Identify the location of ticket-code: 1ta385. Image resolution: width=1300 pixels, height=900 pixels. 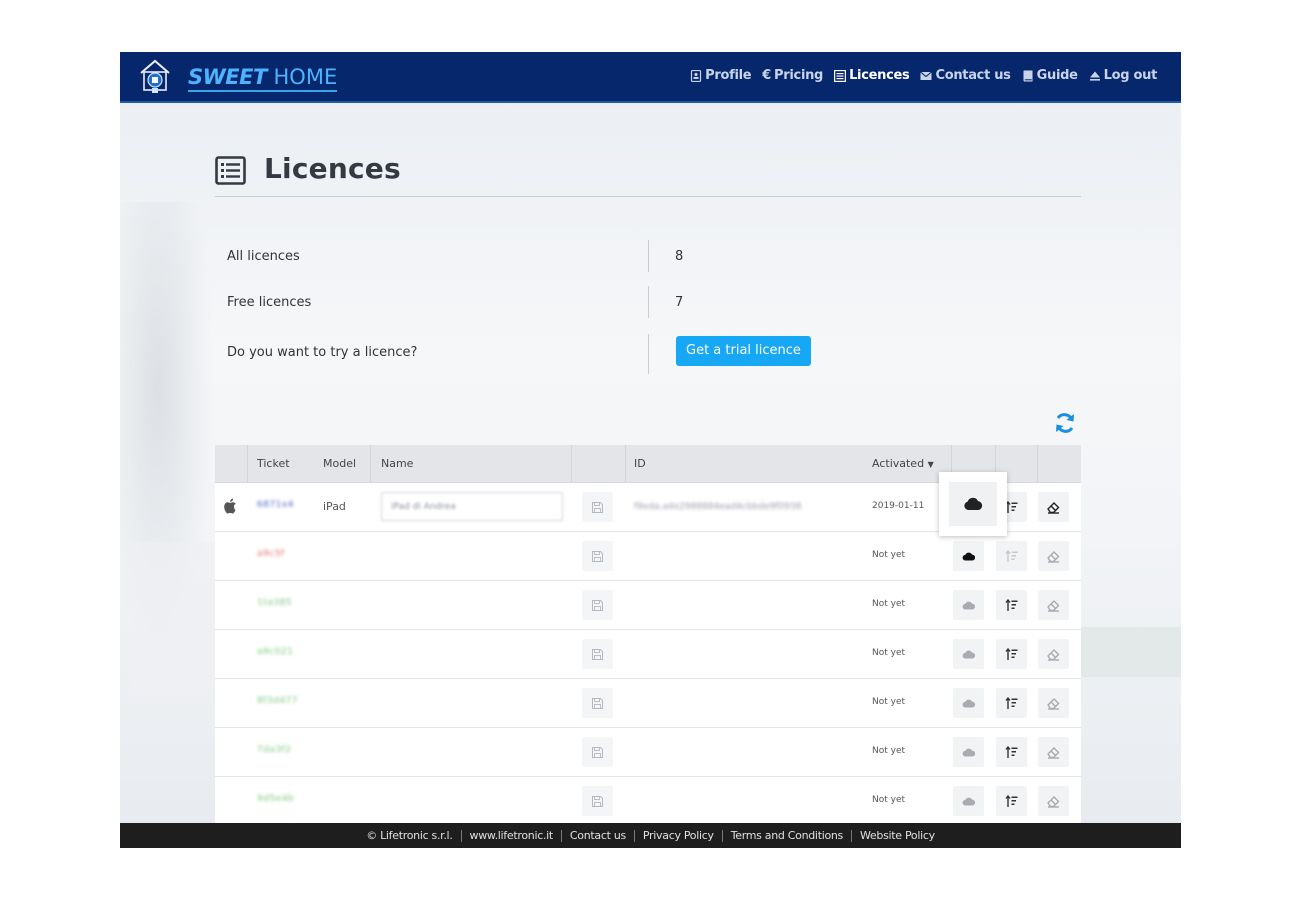
(274, 603).